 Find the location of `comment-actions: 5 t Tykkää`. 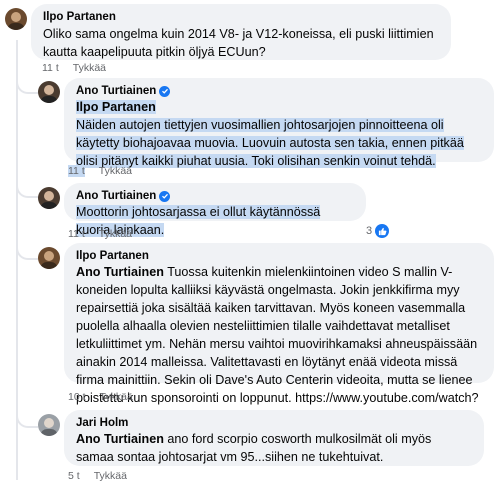

comment-actions: 5 t Tykkää is located at coordinates (97, 476).